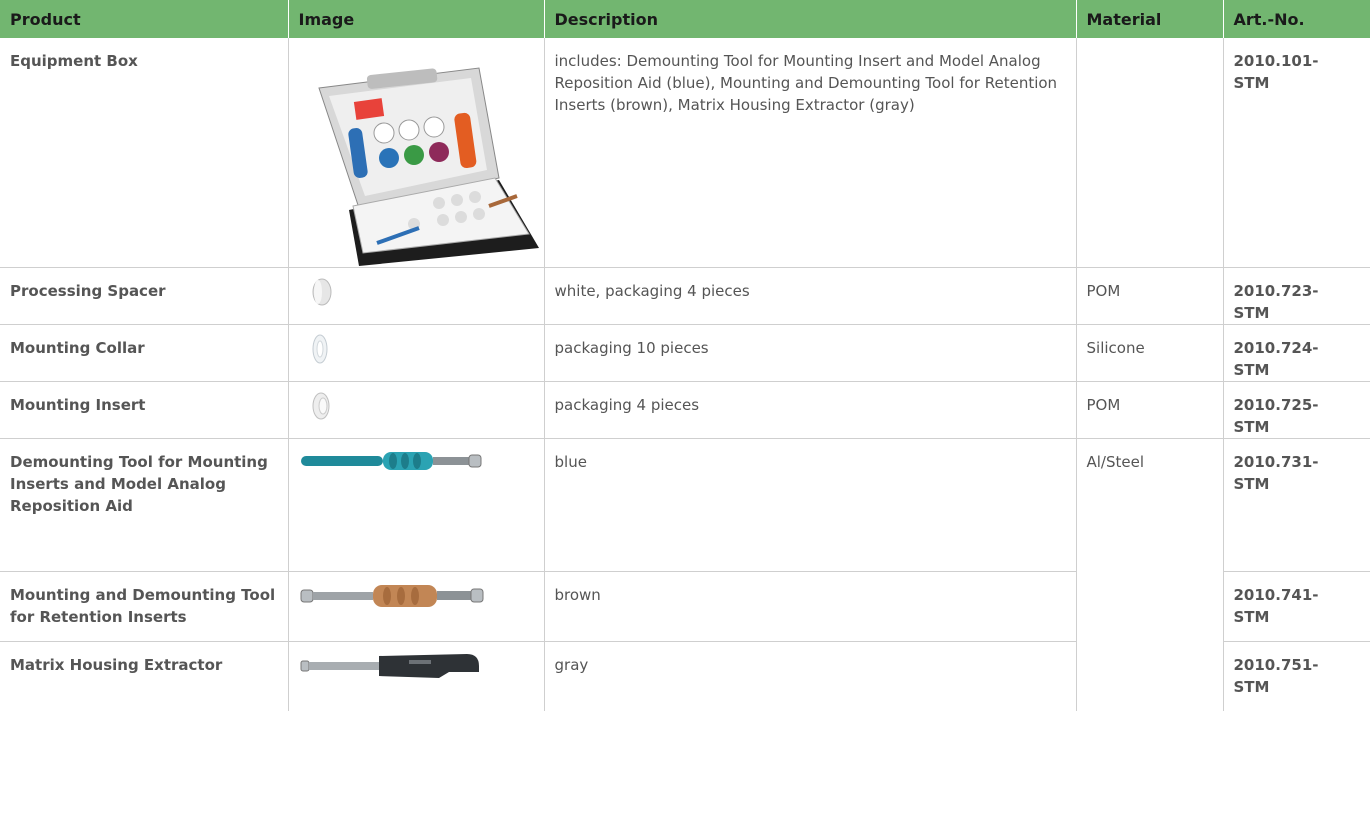 This screenshot has width=1370, height=814. I want to click on header-material: Material, so click(1150, 19).